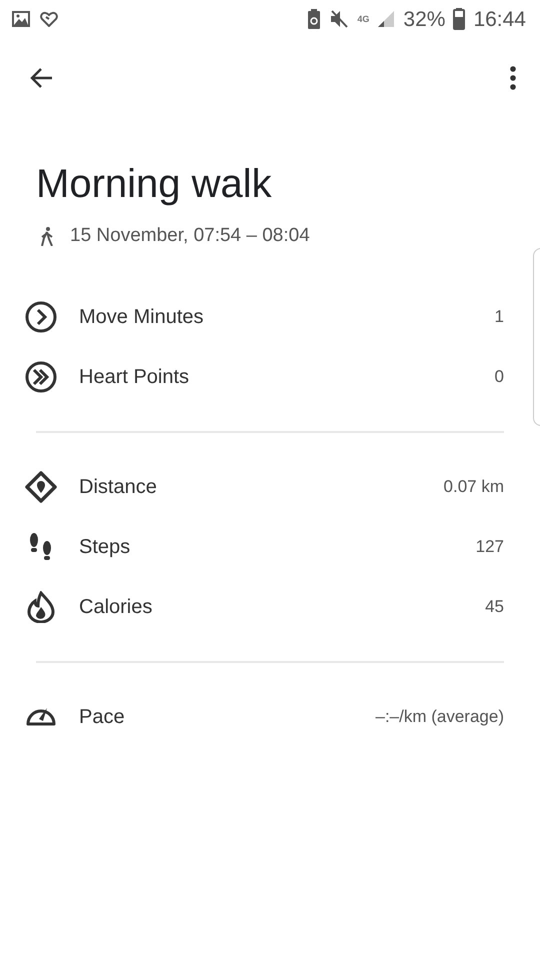  What do you see at coordinates (490, 547) in the screenshot?
I see `metric-value: 127` at bounding box center [490, 547].